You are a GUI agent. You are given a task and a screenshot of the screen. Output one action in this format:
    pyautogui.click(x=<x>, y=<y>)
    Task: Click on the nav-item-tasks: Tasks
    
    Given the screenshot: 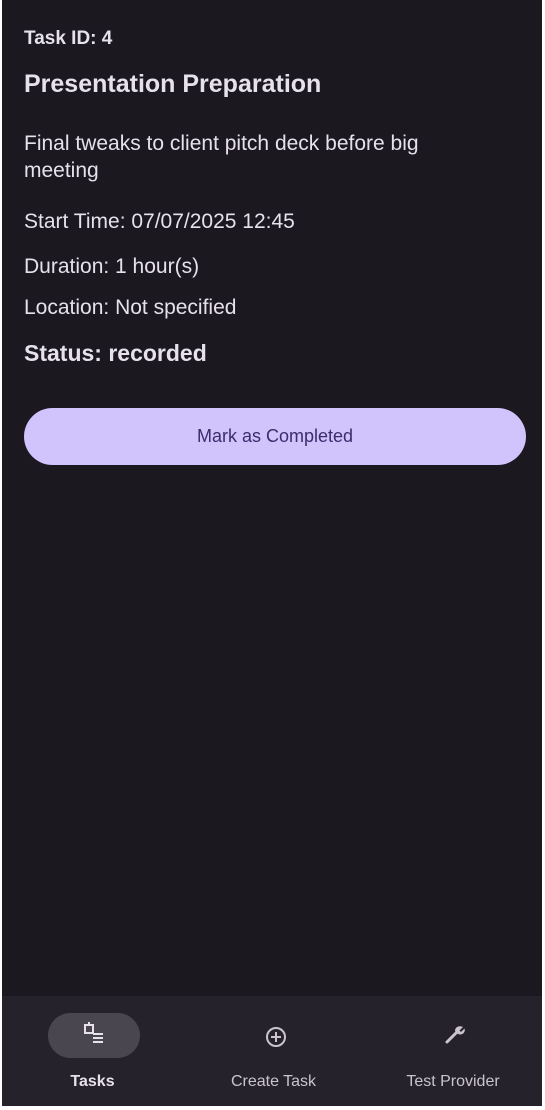 What is the action you would take?
    pyautogui.click(x=92, y=1051)
    